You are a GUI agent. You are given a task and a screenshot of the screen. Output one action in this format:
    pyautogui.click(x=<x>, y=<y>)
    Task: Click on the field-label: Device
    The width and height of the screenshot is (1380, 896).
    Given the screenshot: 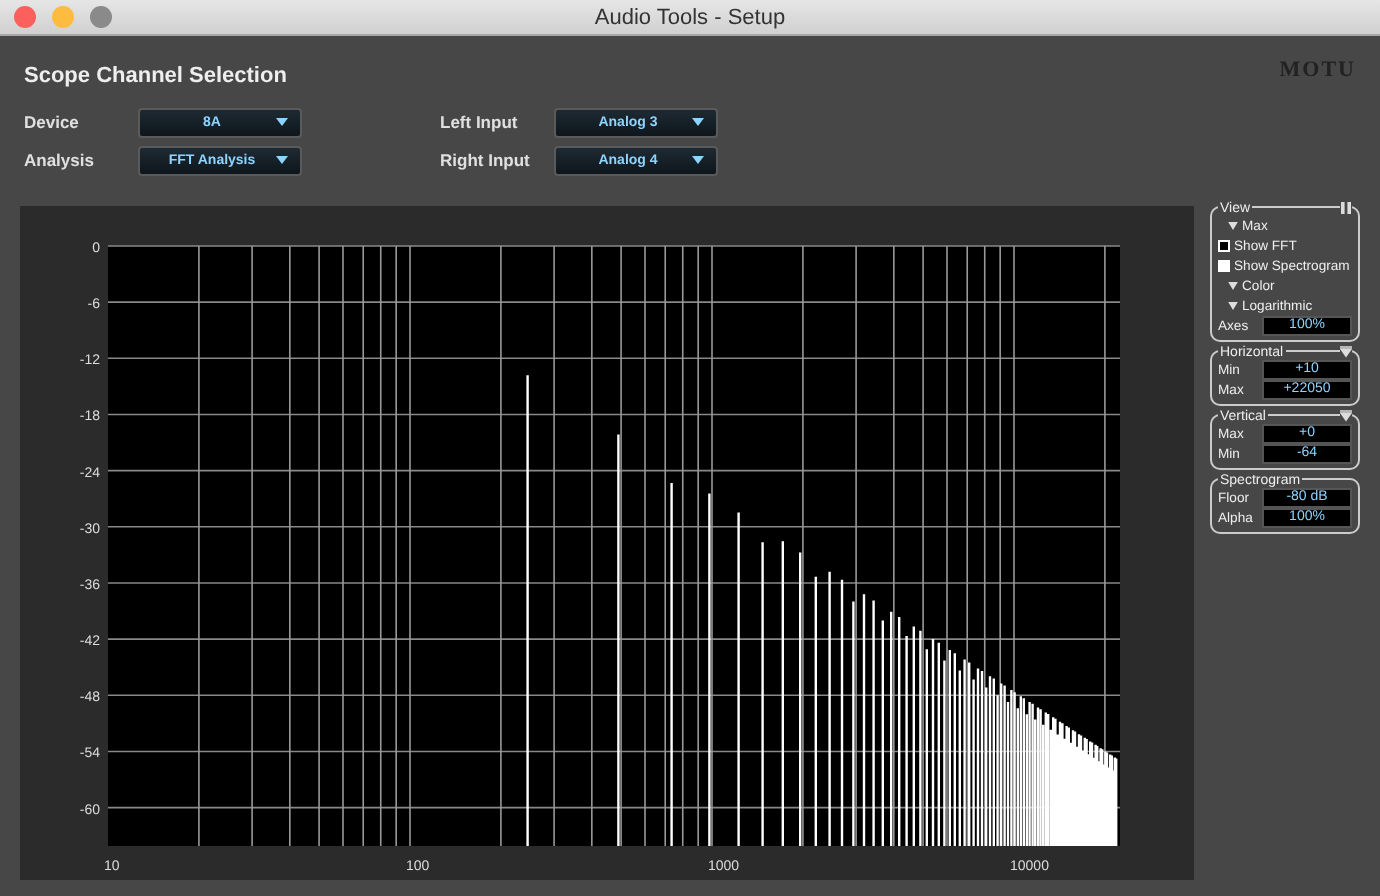 What is the action you would take?
    pyautogui.click(x=52, y=122)
    